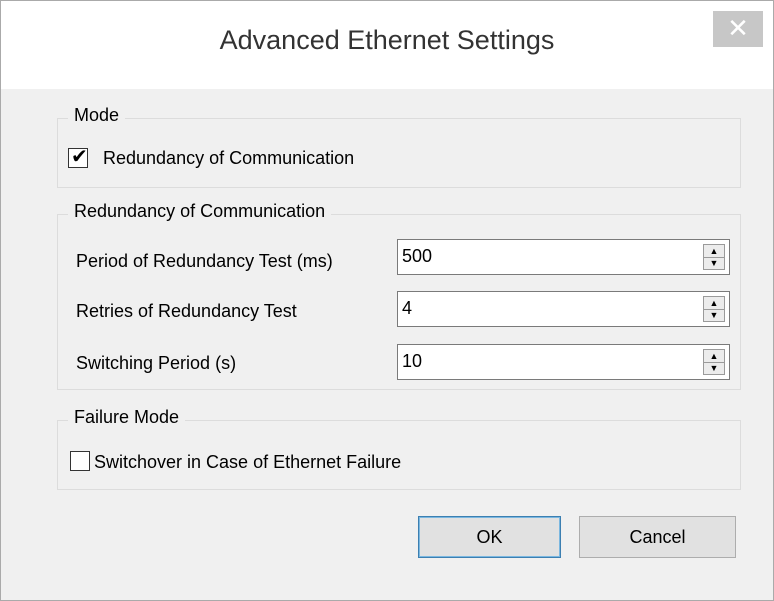 This screenshot has width=774, height=601. Describe the element at coordinates (657, 537) in the screenshot. I see `cancel-button: Cancel` at that location.